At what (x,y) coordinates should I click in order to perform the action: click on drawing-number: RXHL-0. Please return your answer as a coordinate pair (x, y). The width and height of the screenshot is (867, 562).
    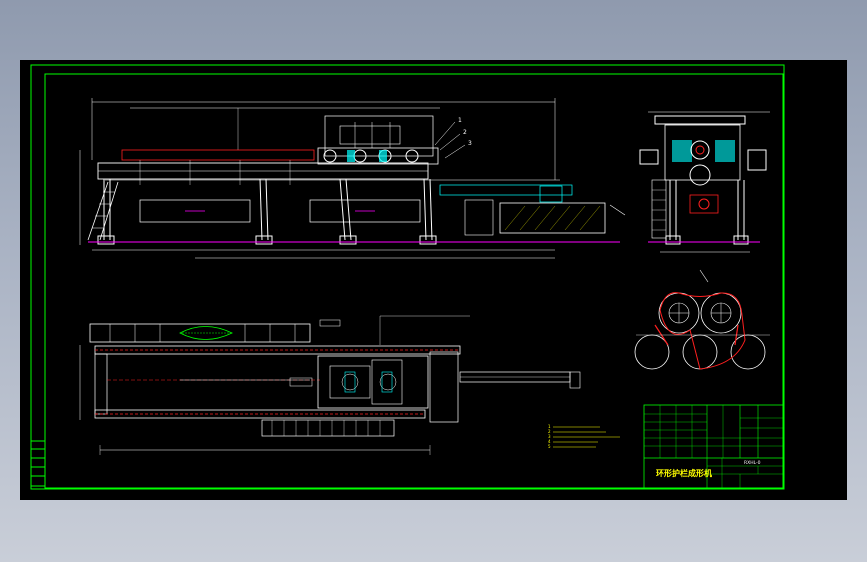
    Looking at the image, I should click on (752, 463).